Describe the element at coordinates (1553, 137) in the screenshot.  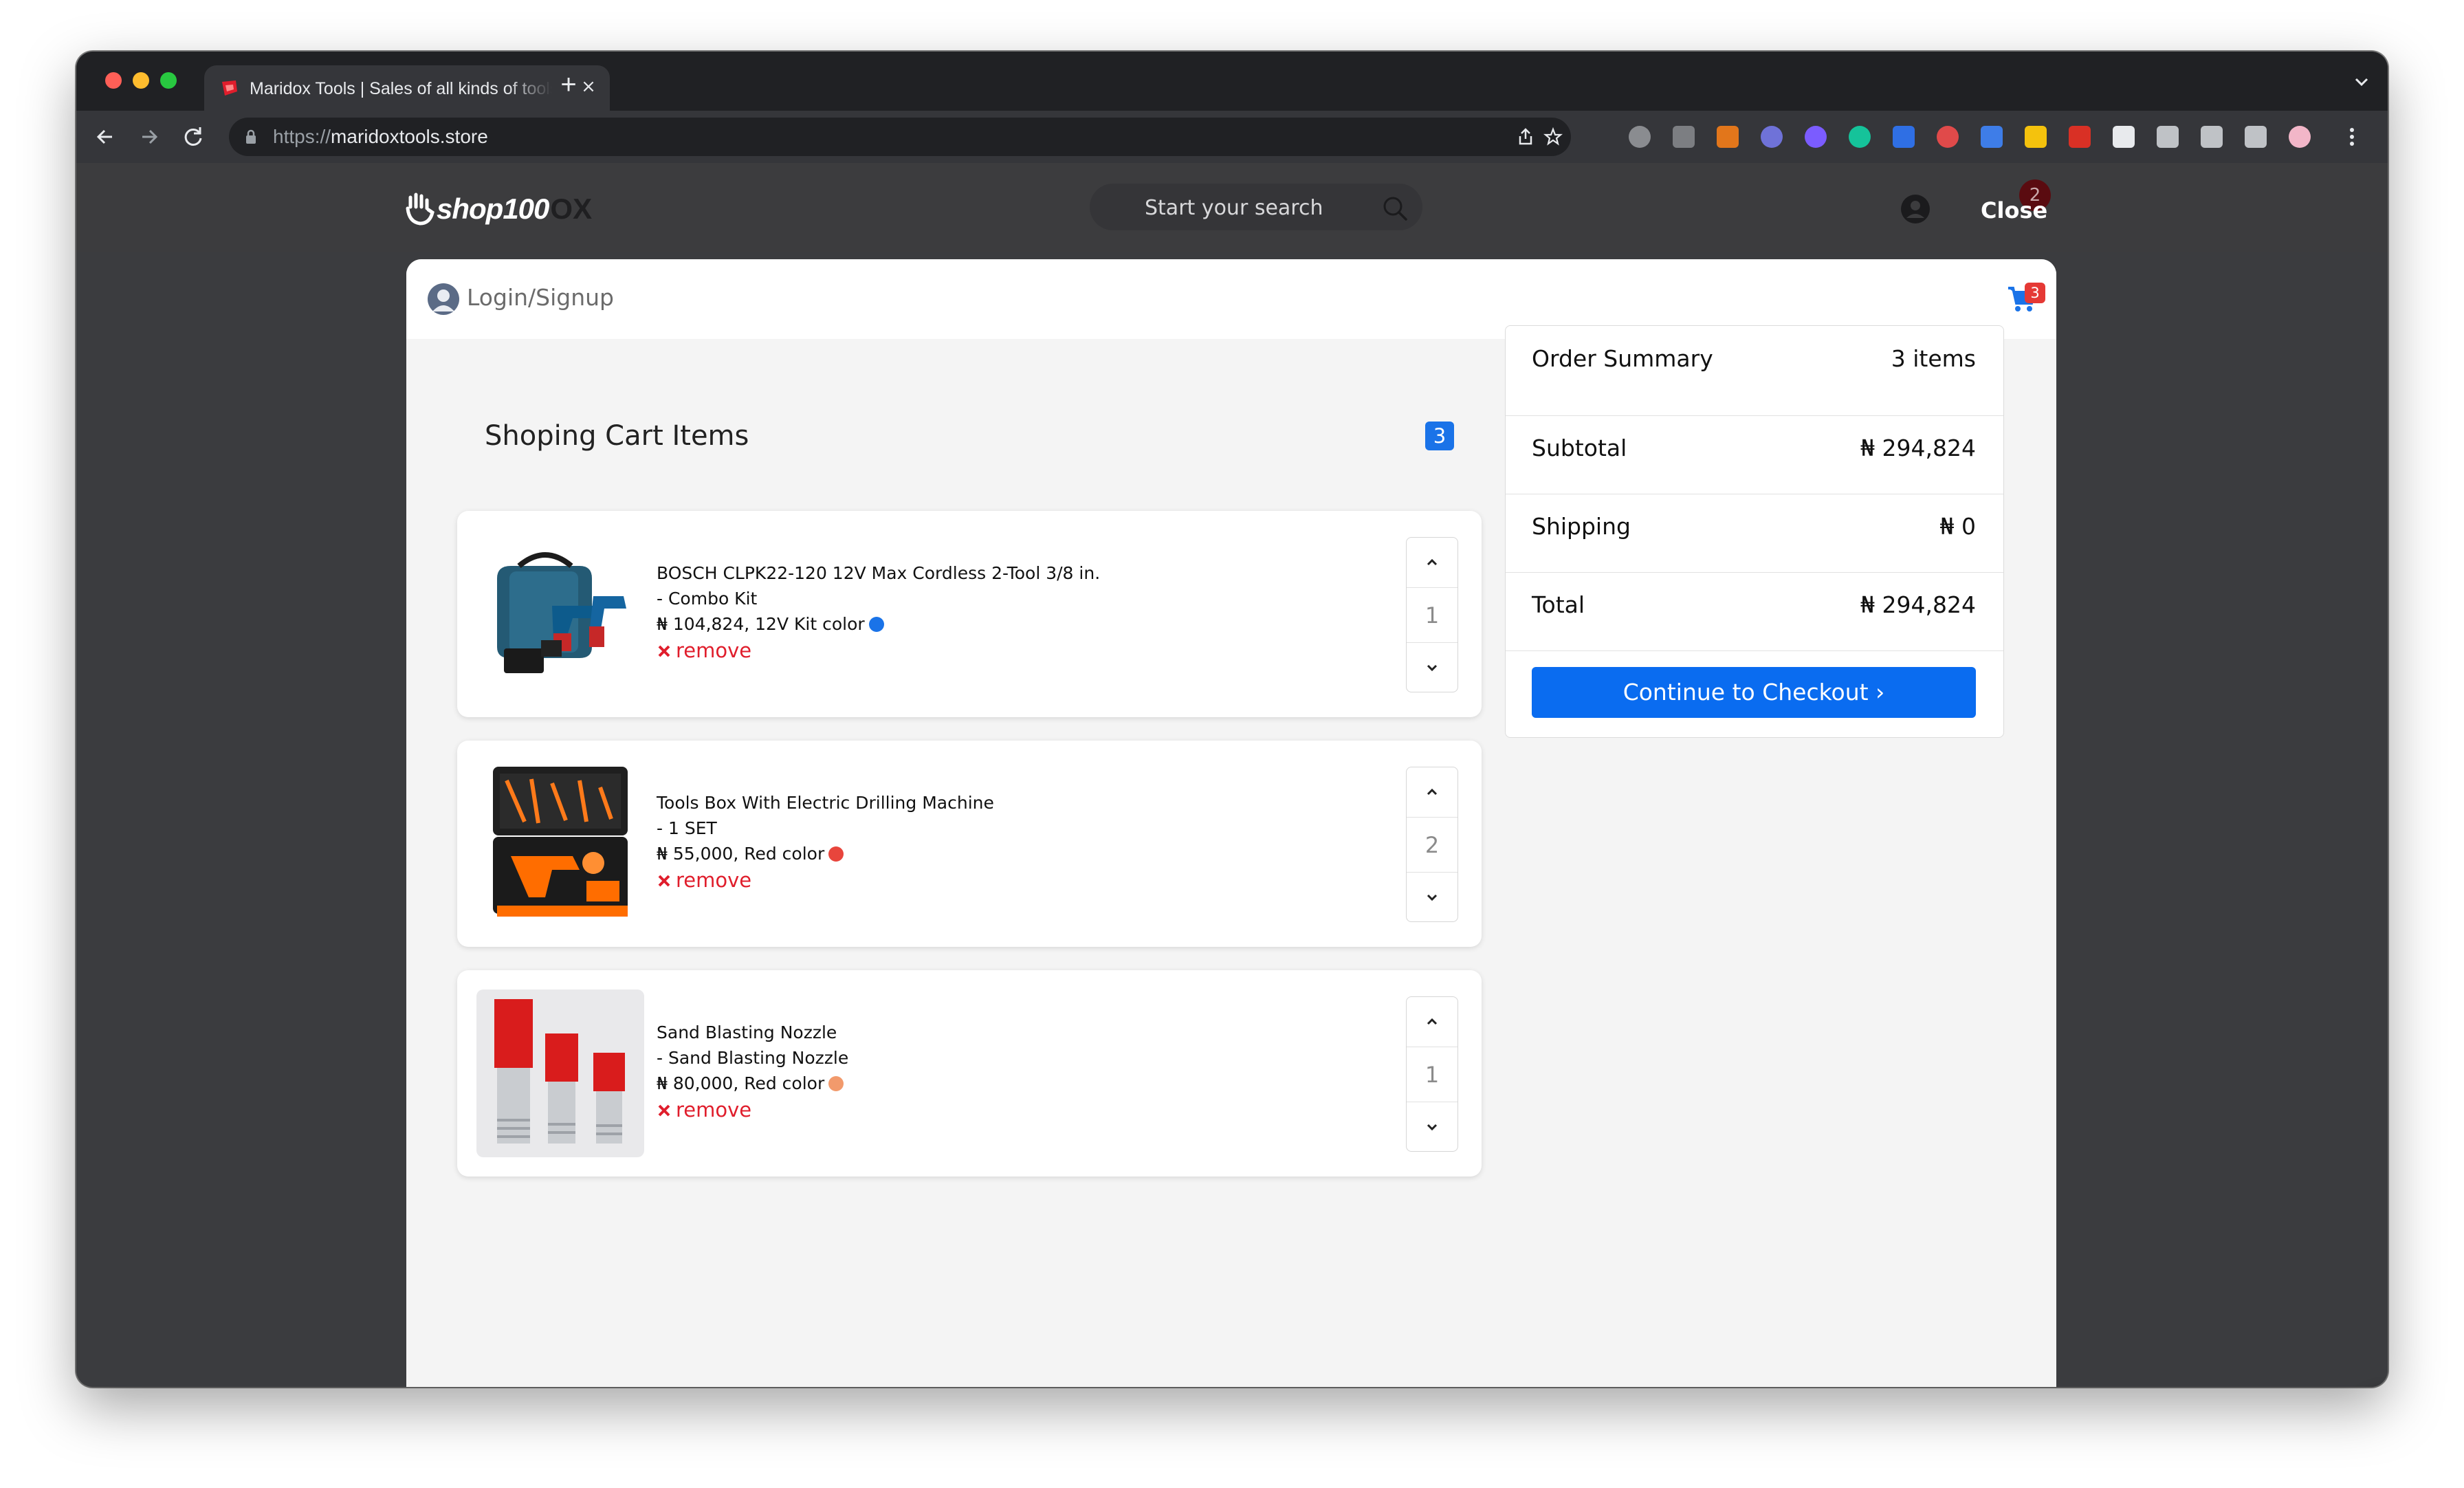
I see `bookmark-star-icon` at that location.